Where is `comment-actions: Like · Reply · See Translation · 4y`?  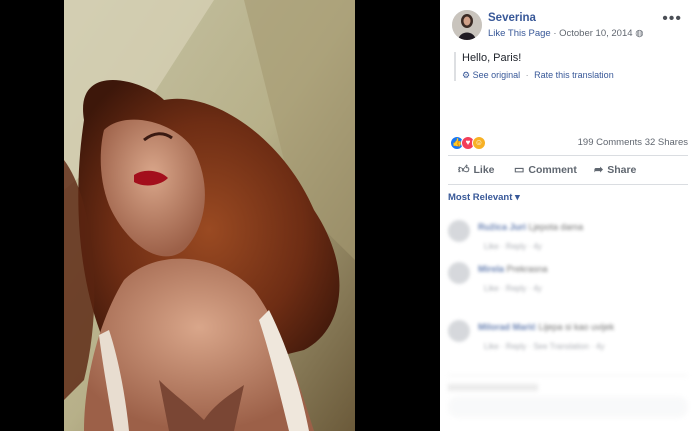 comment-actions: Like · Reply · See Translation · 4y is located at coordinates (544, 346).